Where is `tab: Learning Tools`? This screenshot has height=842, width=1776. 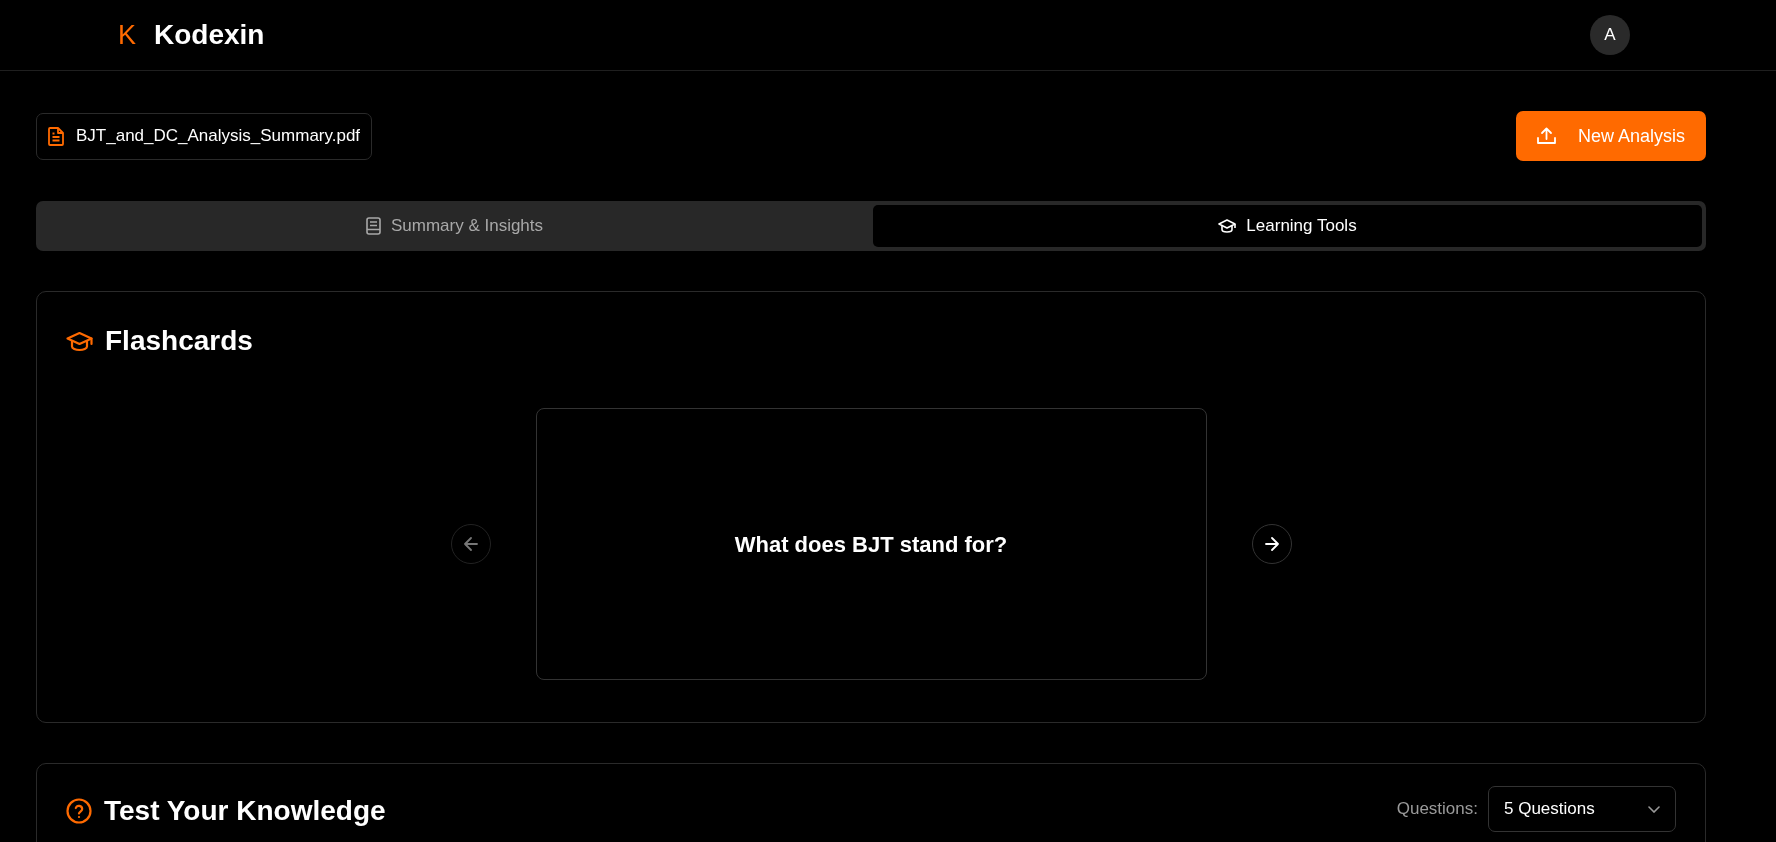
tab: Learning Tools is located at coordinates (1287, 226).